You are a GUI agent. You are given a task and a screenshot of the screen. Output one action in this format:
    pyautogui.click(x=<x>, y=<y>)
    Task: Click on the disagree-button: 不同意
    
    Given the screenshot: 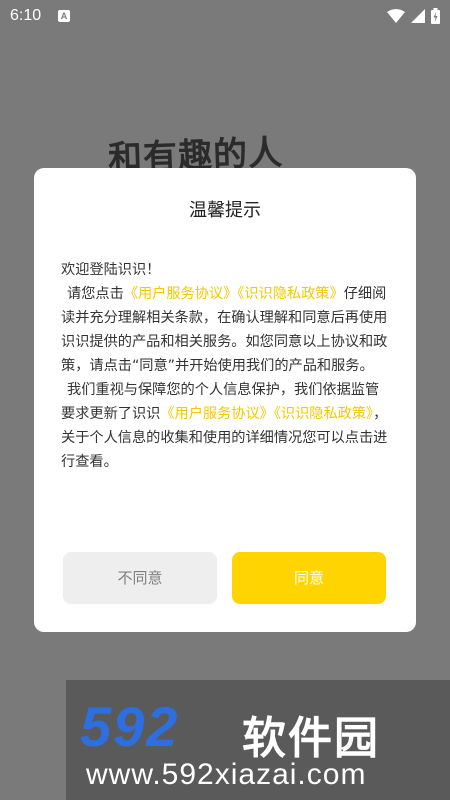 What is the action you would take?
    pyautogui.click(x=140, y=578)
    